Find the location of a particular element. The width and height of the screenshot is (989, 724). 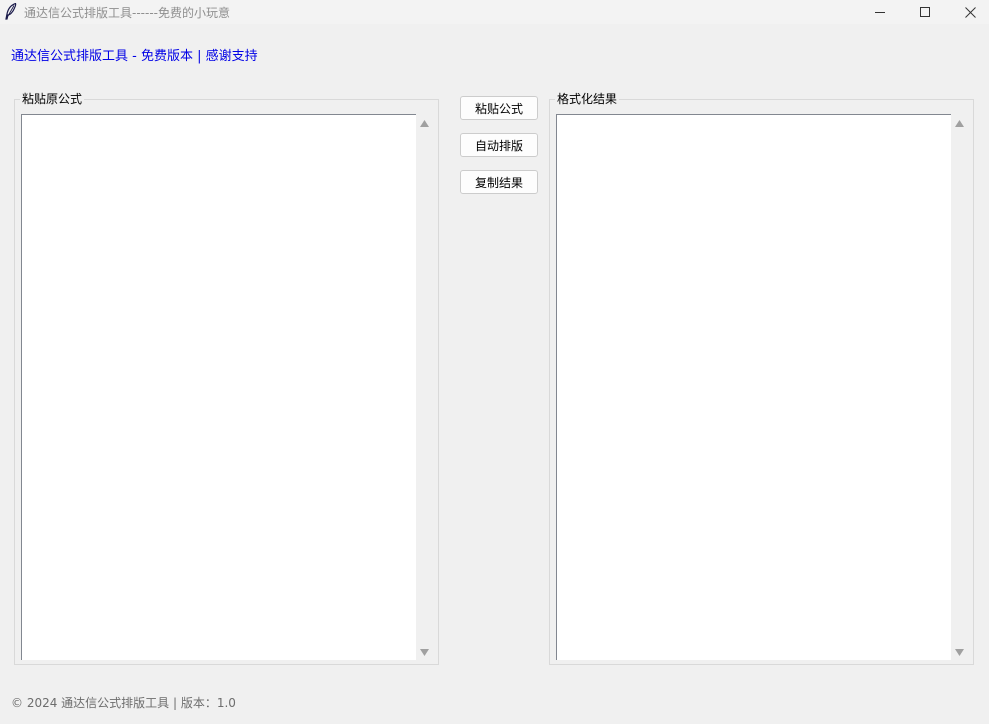

close-button is located at coordinates (968, 12).